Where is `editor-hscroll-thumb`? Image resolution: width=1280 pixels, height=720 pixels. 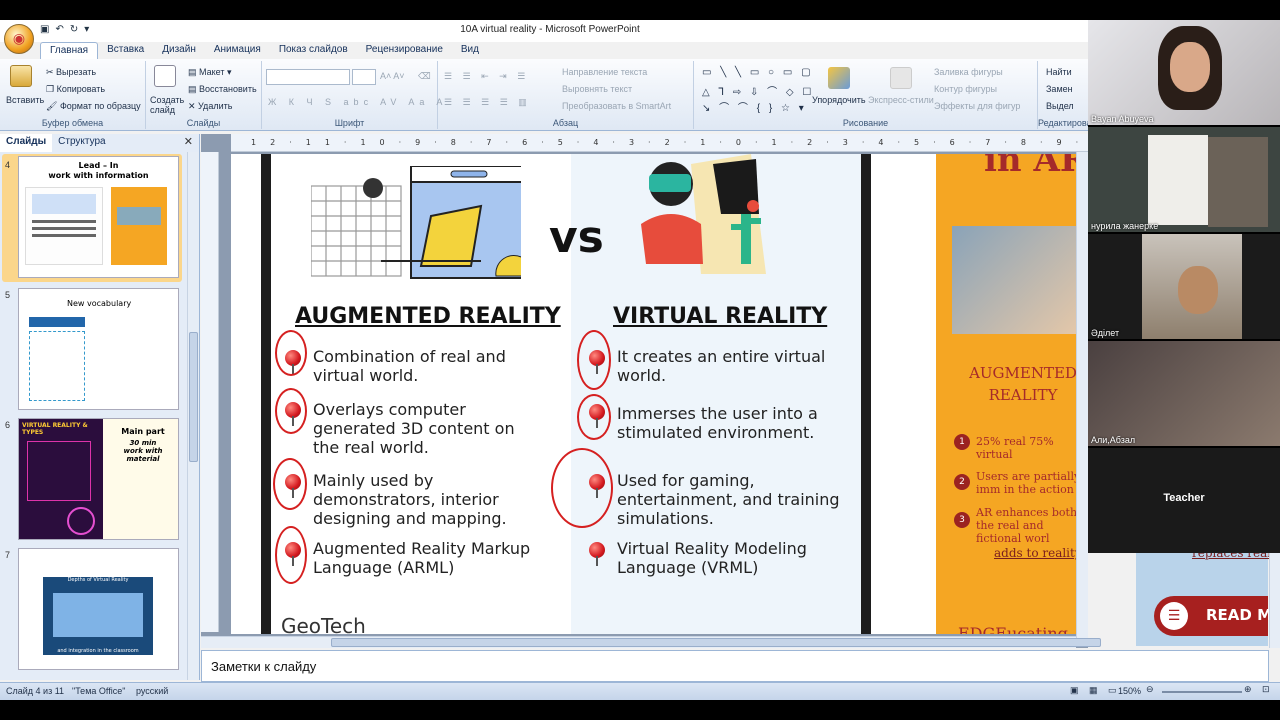
editor-hscroll-thumb is located at coordinates (716, 642).